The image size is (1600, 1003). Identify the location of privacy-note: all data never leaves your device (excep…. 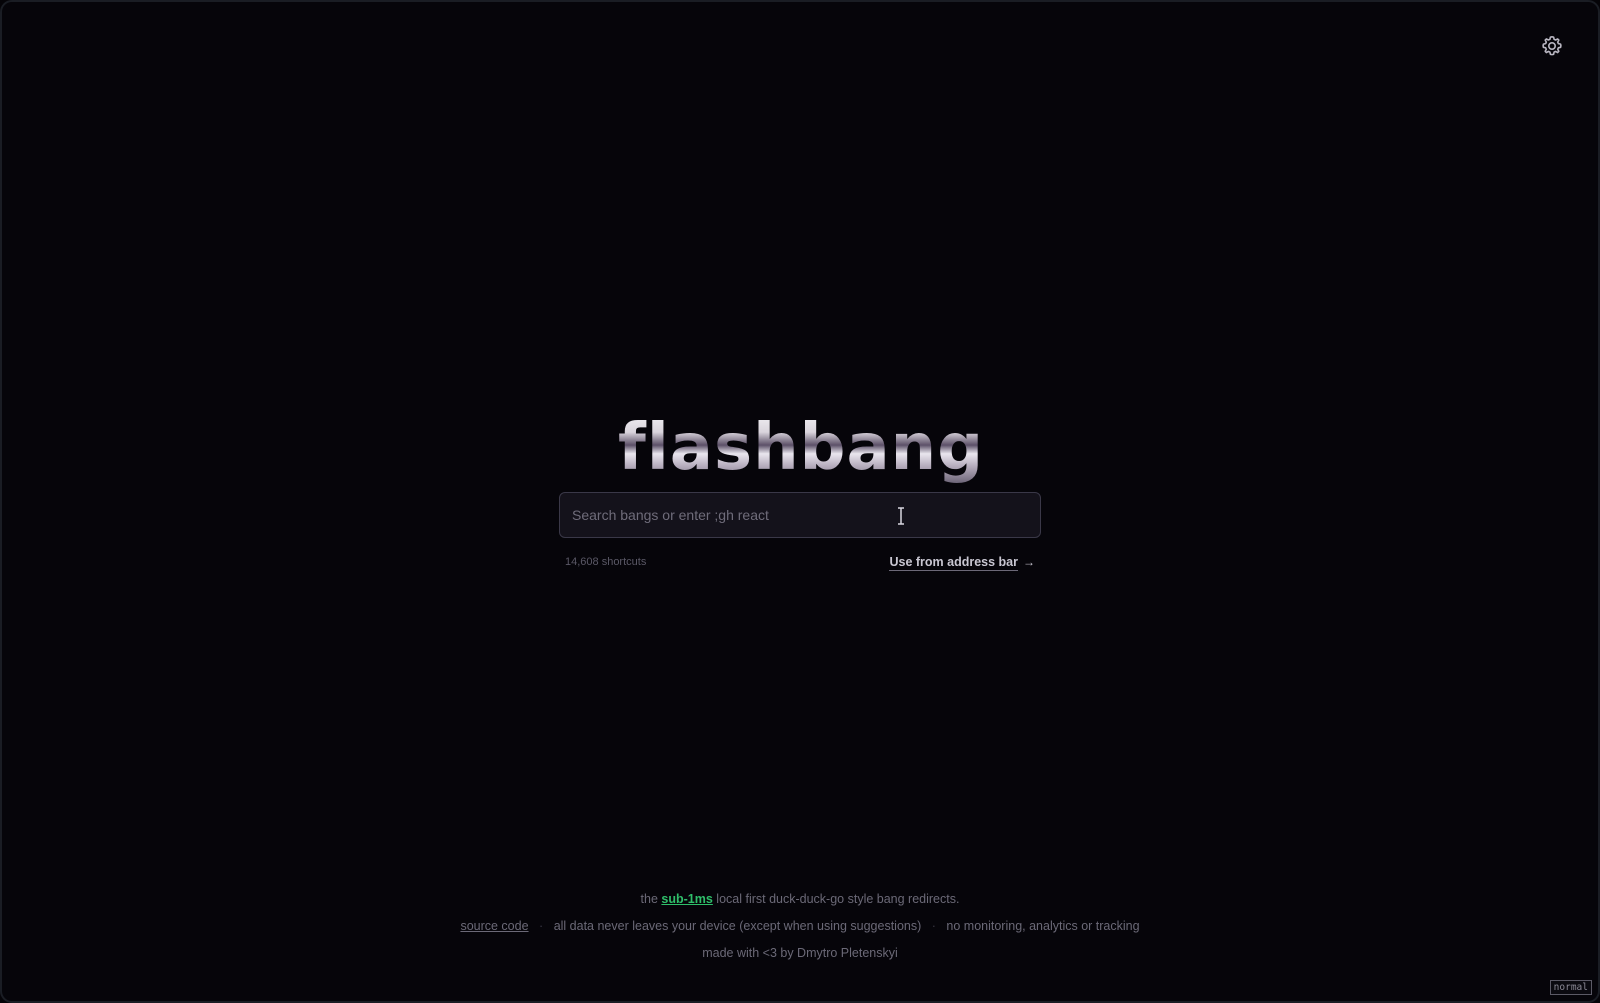
(737, 926).